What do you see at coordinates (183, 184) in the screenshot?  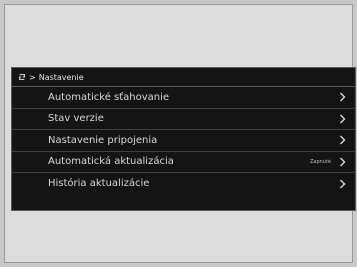 I see `menu-item-update-history: História aktualizácie` at bounding box center [183, 184].